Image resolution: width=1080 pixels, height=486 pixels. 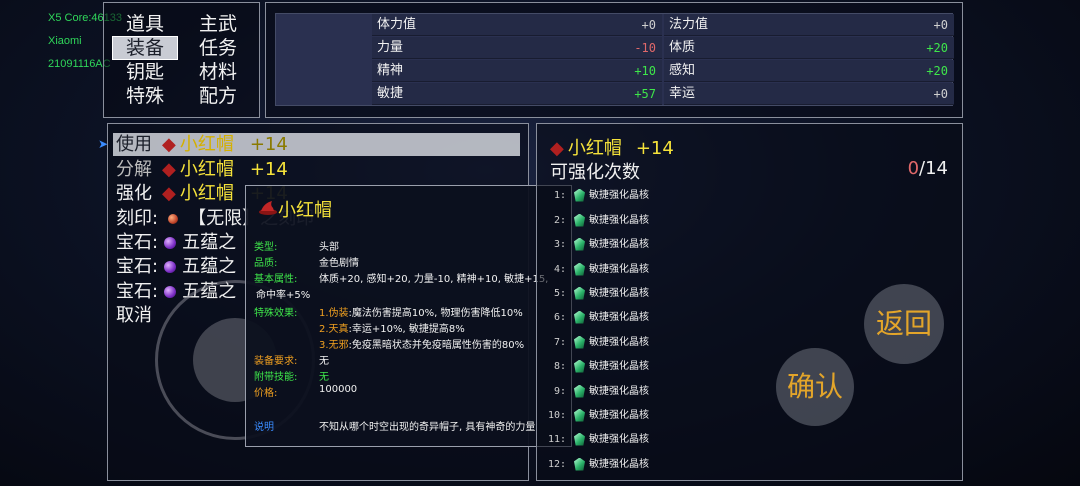 What do you see at coordinates (815, 387) in the screenshot?
I see `confirm-button: 确认` at bounding box center [815, 387].